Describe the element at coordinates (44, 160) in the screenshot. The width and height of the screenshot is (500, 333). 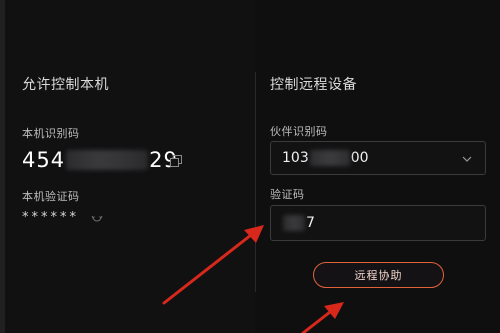
I see `device-id-prefix: 454` at that location.